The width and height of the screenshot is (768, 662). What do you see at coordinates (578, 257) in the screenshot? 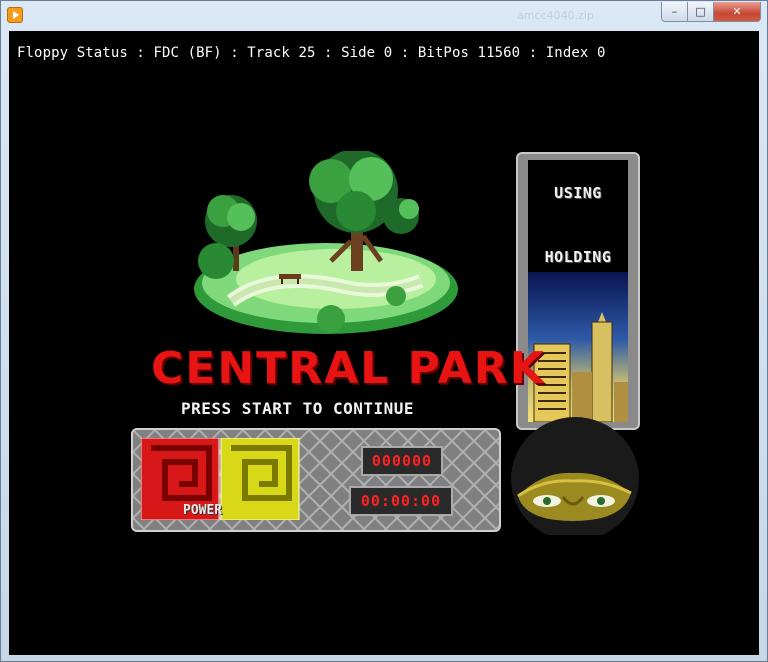
I see `holding-label: HOLDING` at bounding box center [578, 257].